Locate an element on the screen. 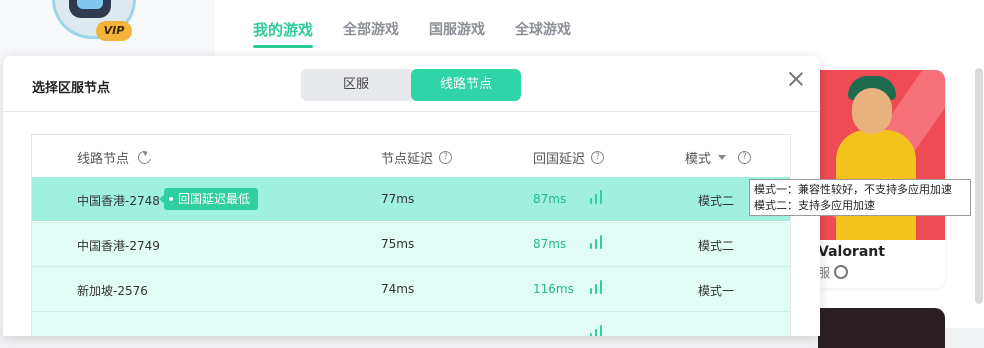  table-header: 线路节点 节点延迟 ? 回国延迟 ? 模式 ? is located at coordinates (411, 156).